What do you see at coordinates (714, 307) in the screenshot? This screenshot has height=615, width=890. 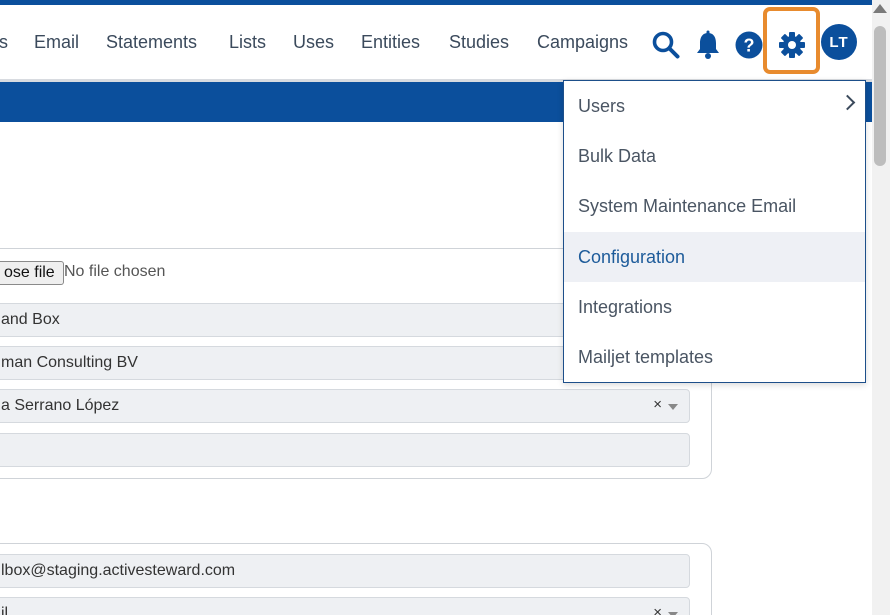 I see `menu-item-integrations: Integrations` at bounding box center [714, 307].